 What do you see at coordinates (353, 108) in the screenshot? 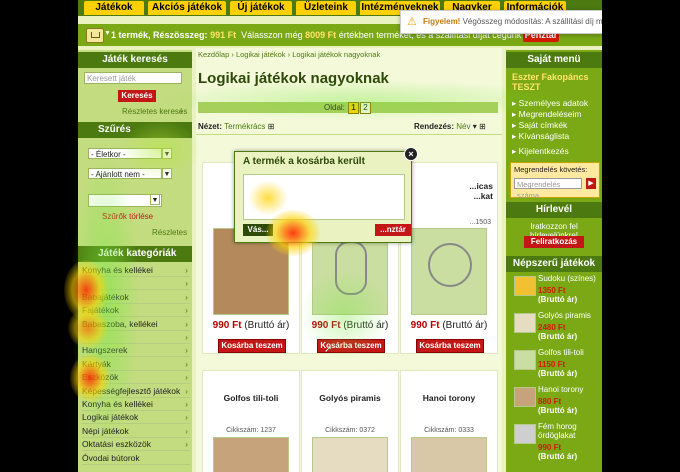
I see `page-1-button: 1` at bounding box center [353, 108].